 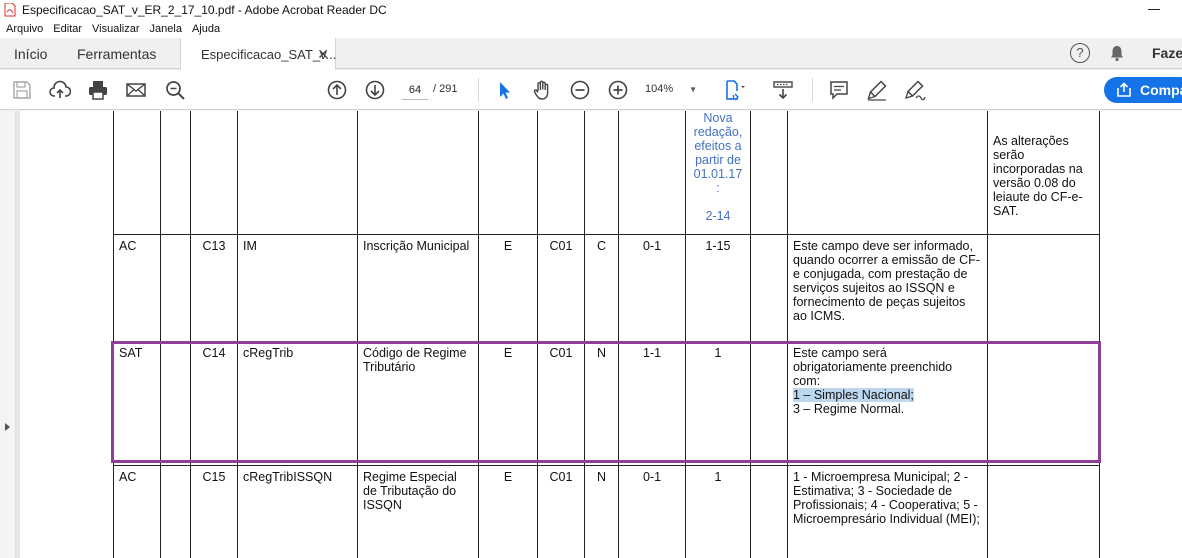 What do you see at coordinates (693, 89) in the screenshot?
I see `chevron-down-icon: ▼` at bounding box center [693, 89].